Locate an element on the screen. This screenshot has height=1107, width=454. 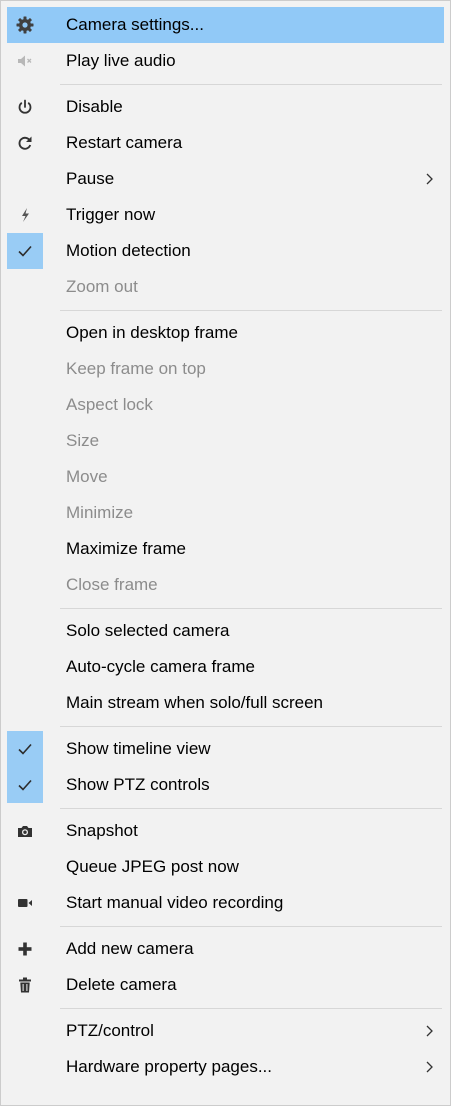
menu-item-label: Auto-cycle camera frame is located at coordinates (160, 666).